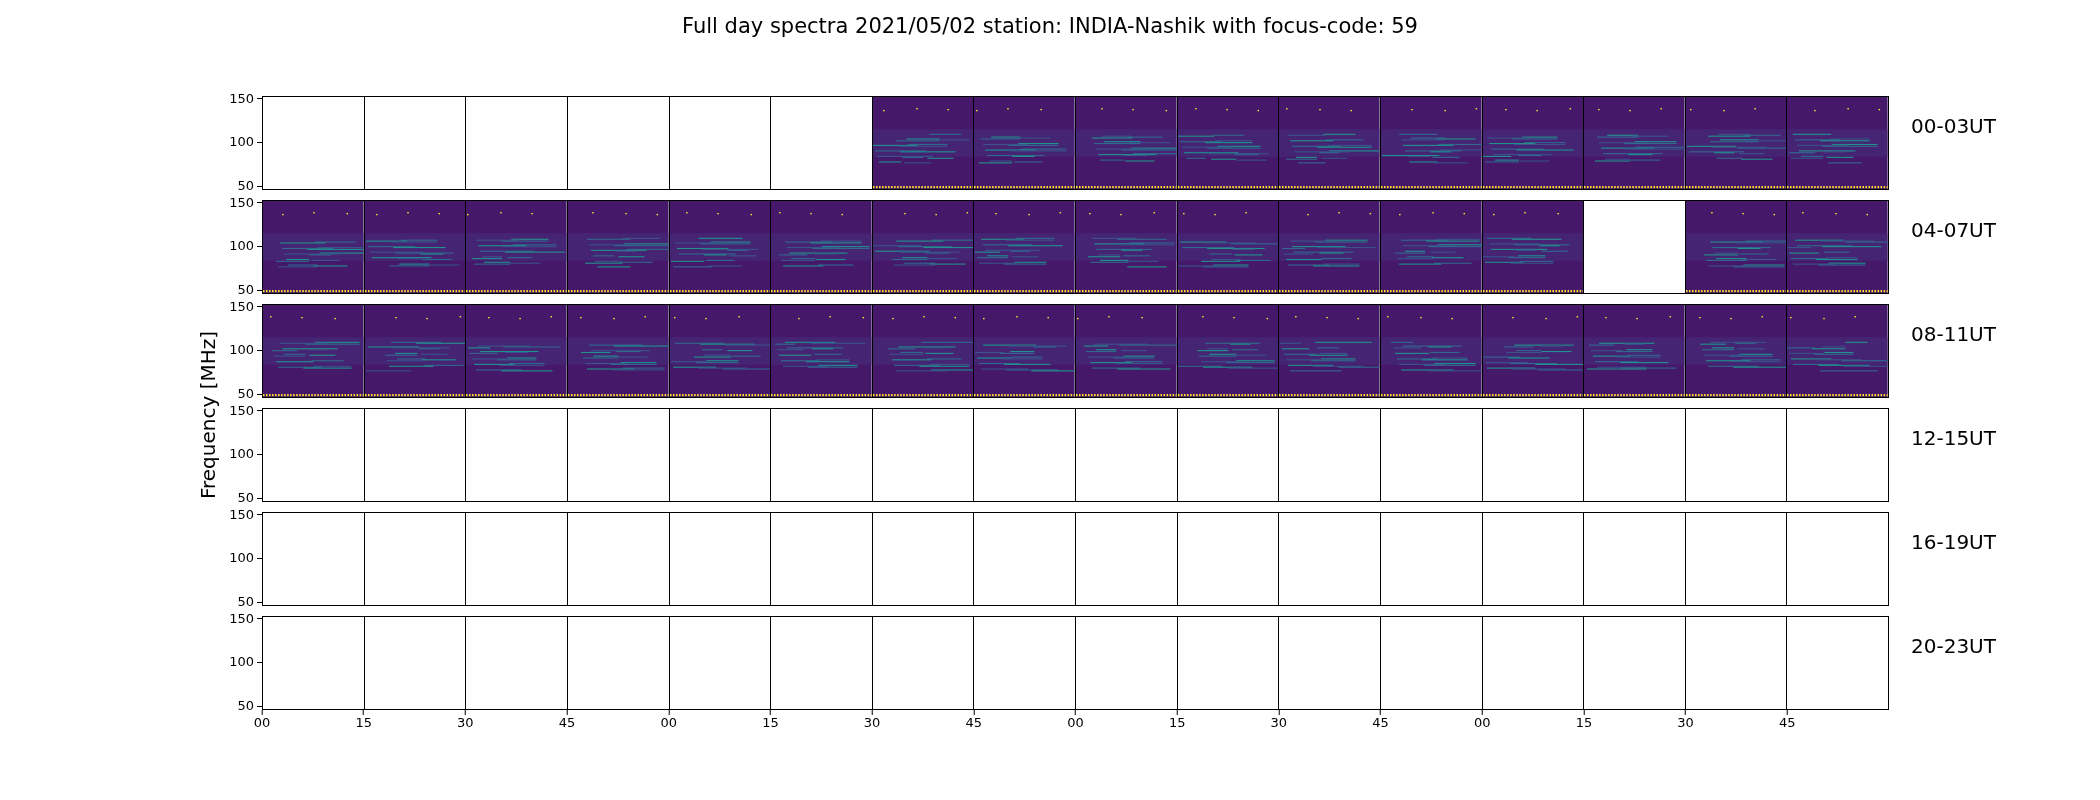  I want to click on row-label: 20-23UT, so click(1953, 646).